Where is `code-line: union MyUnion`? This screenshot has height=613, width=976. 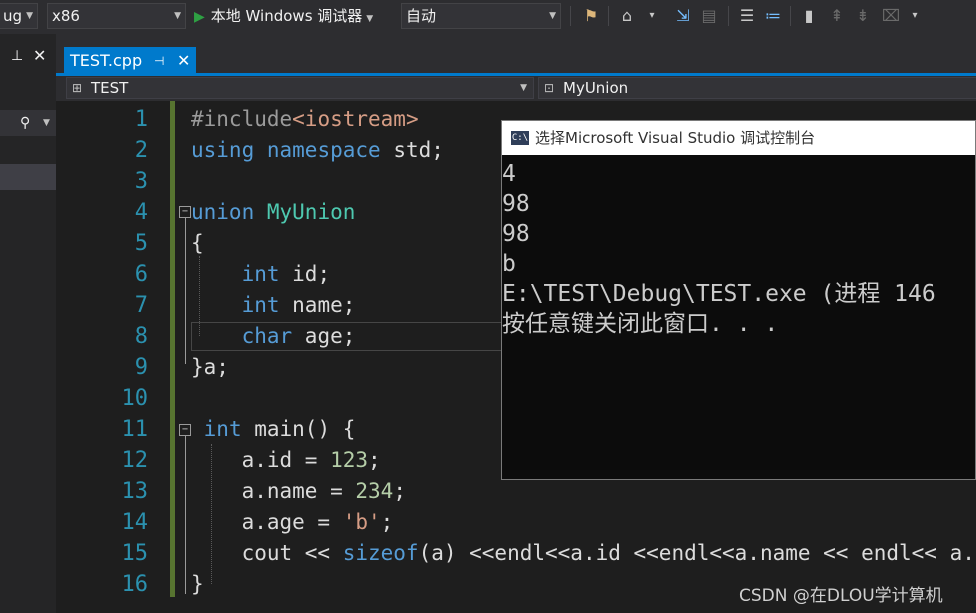
code-line: union MyUnion is located at coordinates (273, 212).